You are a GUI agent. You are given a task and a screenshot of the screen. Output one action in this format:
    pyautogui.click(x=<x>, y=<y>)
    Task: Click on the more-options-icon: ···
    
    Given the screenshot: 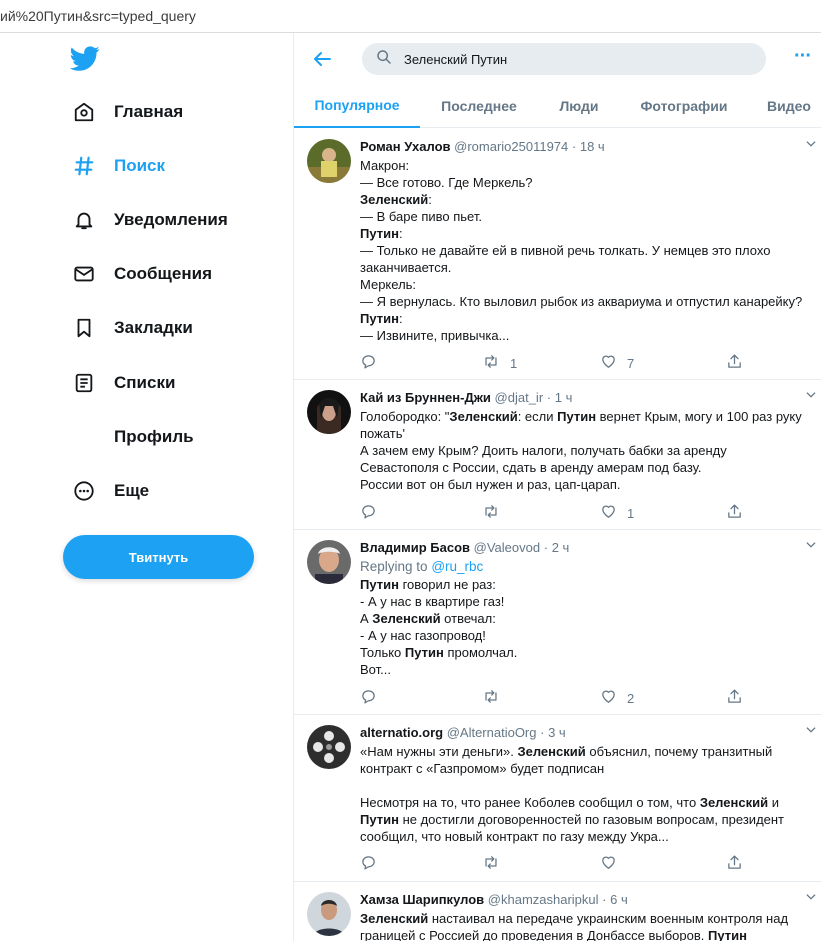 What is the action you would take?
    pyautogui.click(x=803, y=56)
    